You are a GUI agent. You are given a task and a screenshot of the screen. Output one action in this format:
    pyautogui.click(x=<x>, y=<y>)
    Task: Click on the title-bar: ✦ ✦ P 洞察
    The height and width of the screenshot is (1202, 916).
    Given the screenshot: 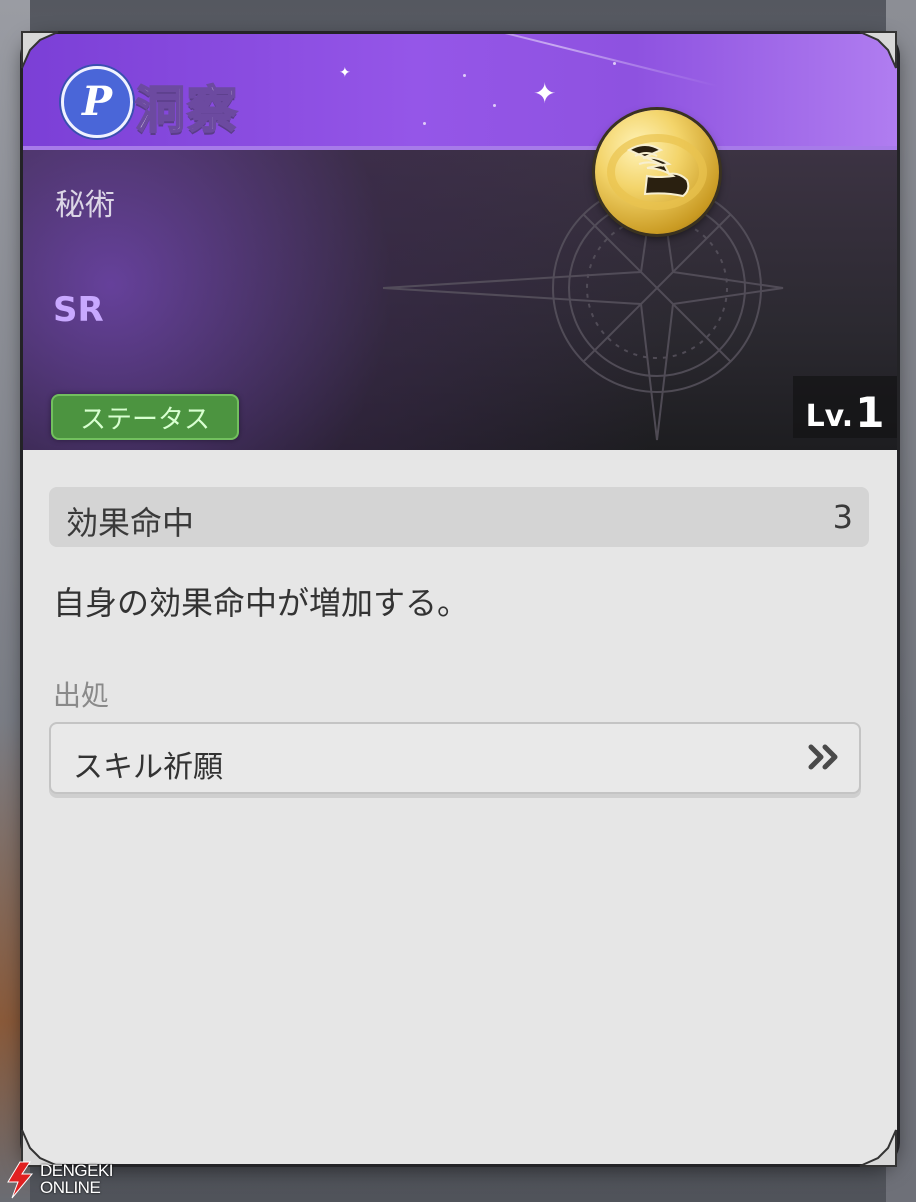 What is the action you would take?
    pyautogui.click(x=460, y=92)
    